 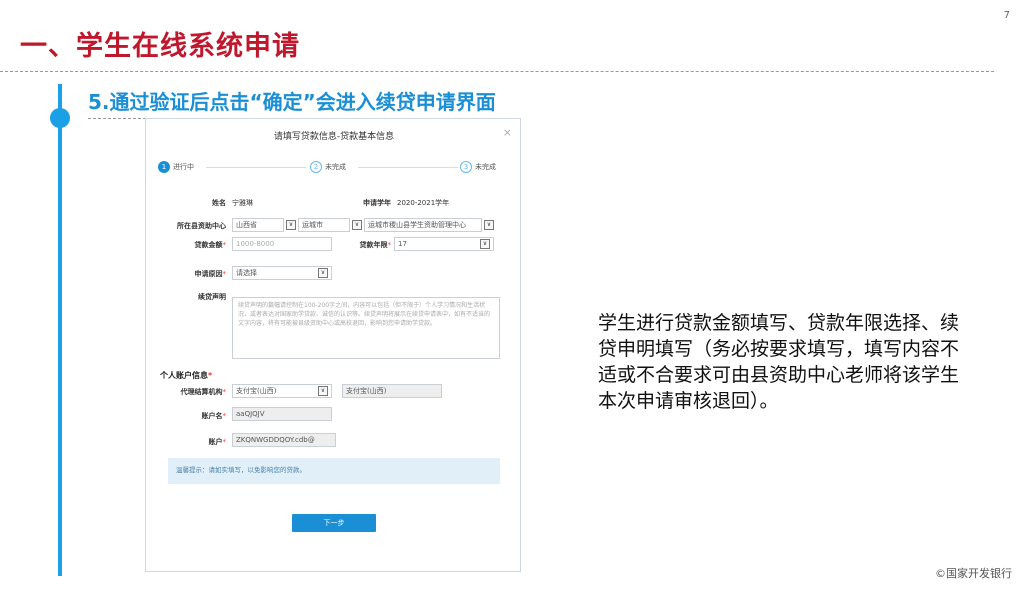 I want to click on footer-copyright: ©国家开发银行, so click(x=973, y=573).